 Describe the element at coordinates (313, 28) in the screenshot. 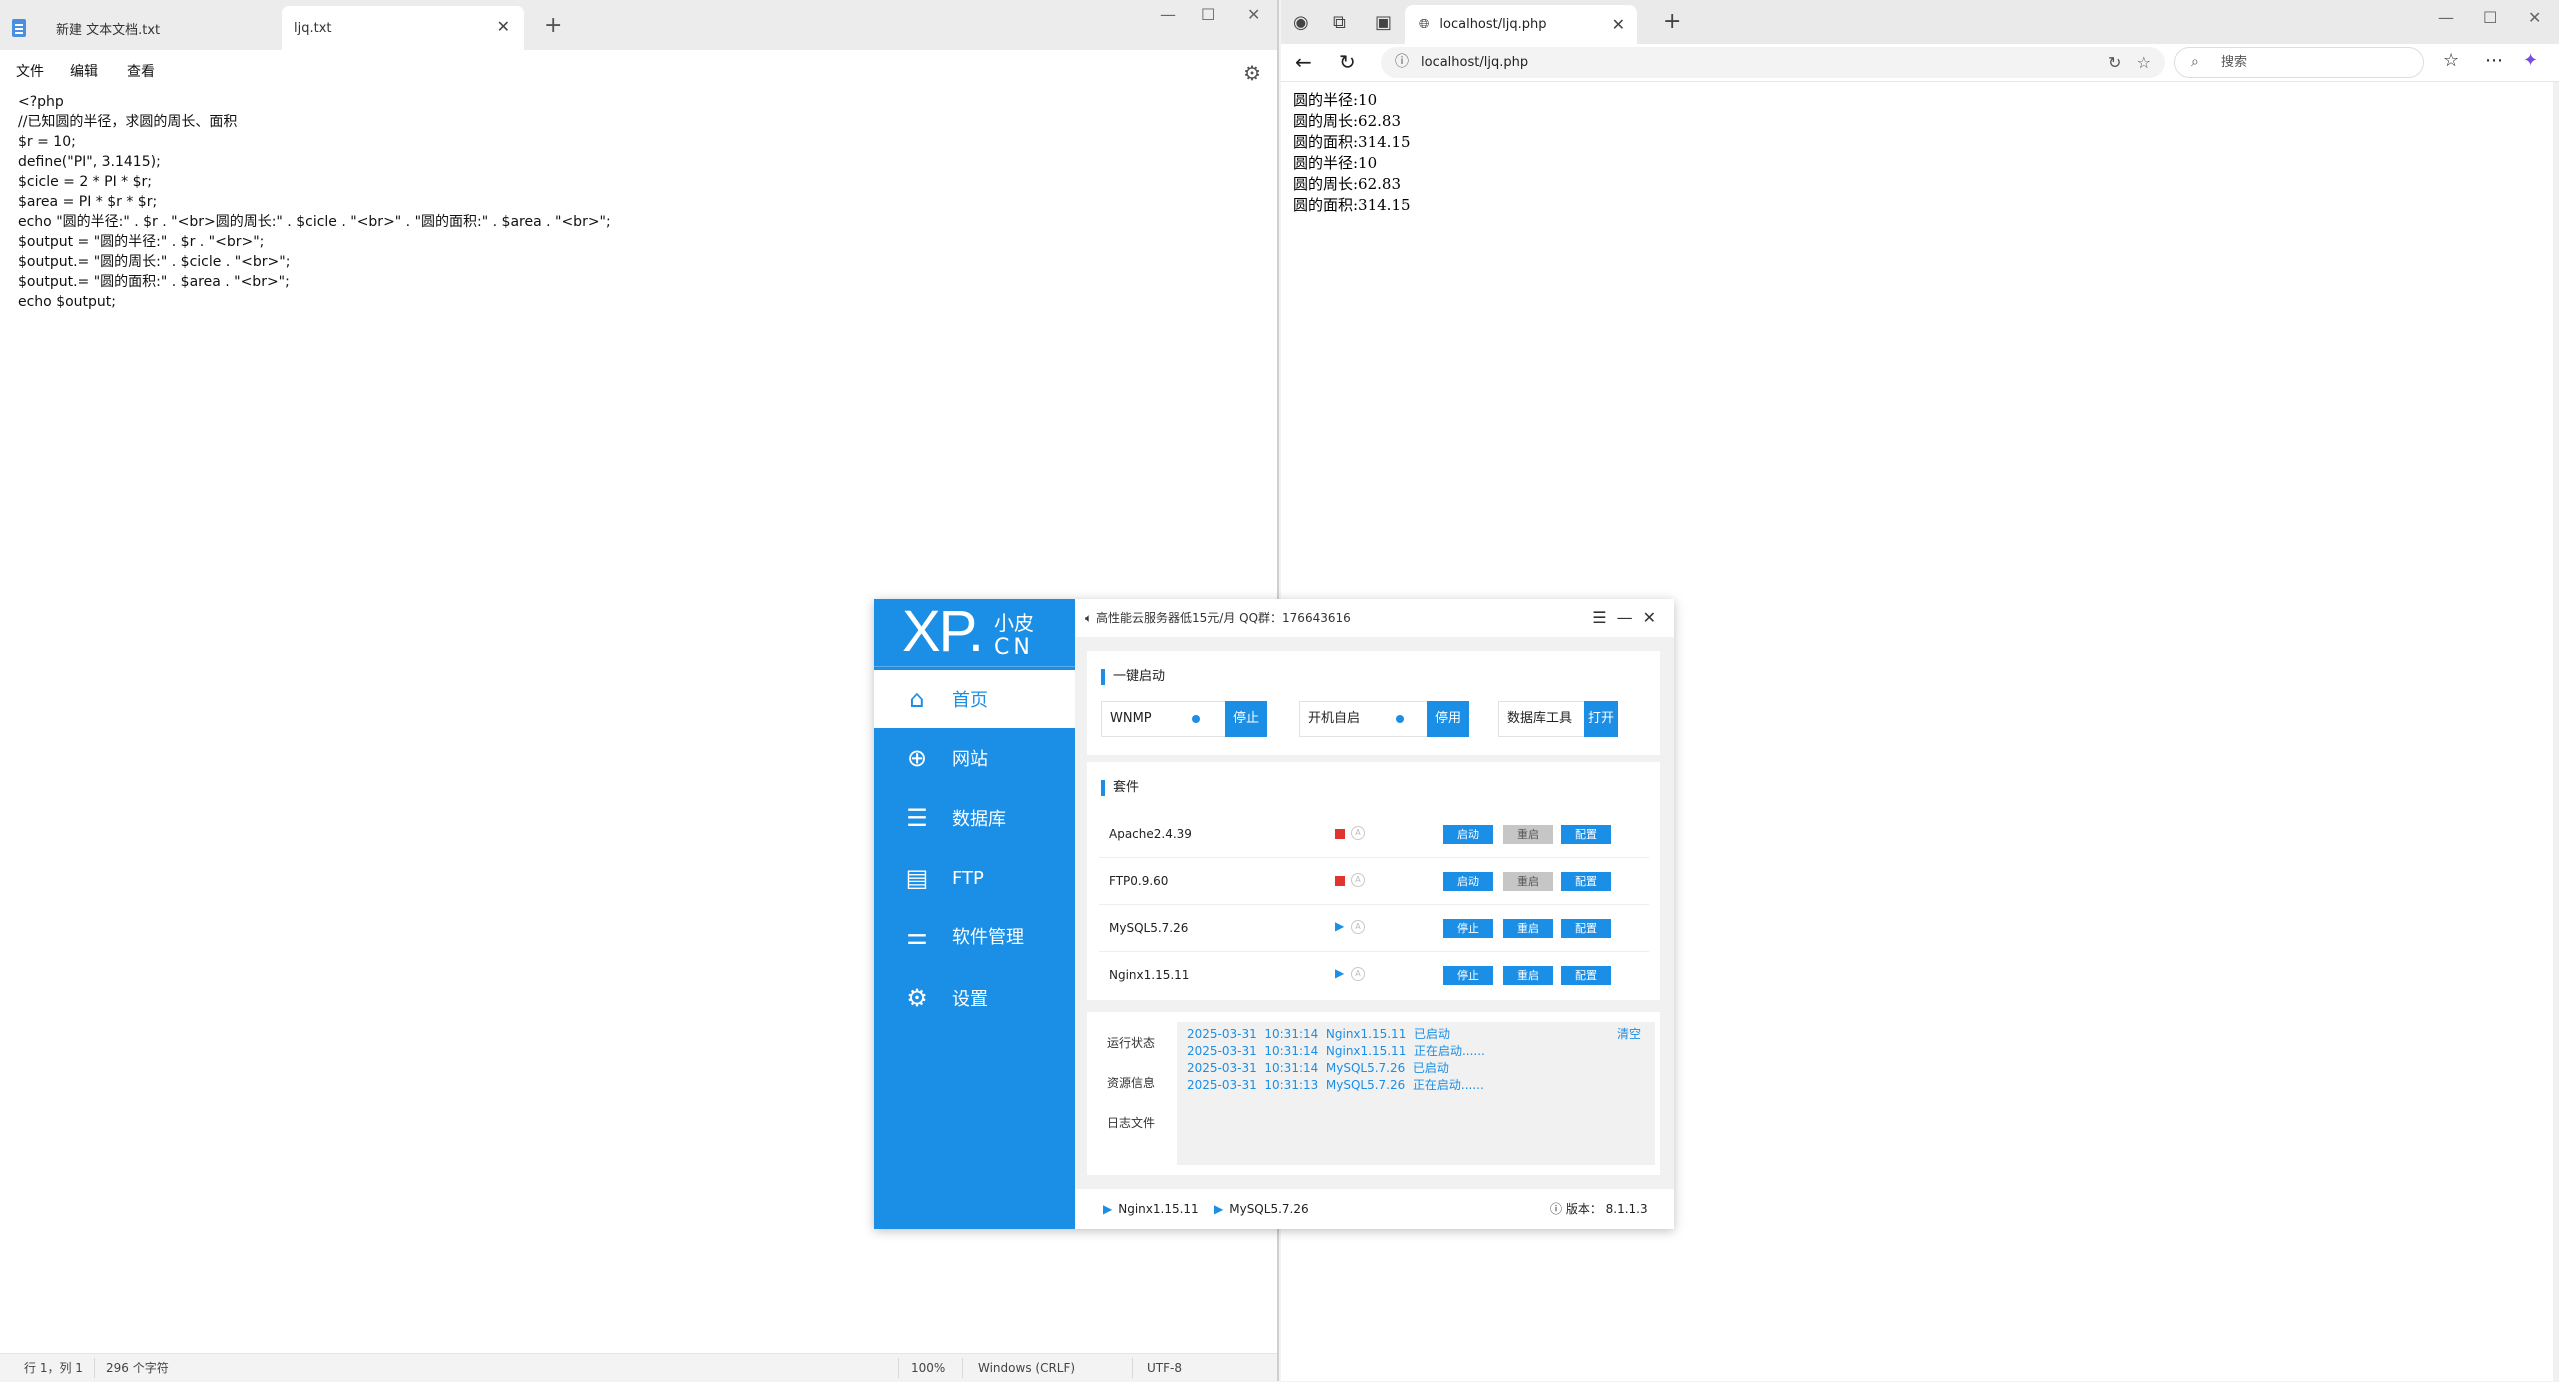

I see `tab-label: ljq.txt` at that location.